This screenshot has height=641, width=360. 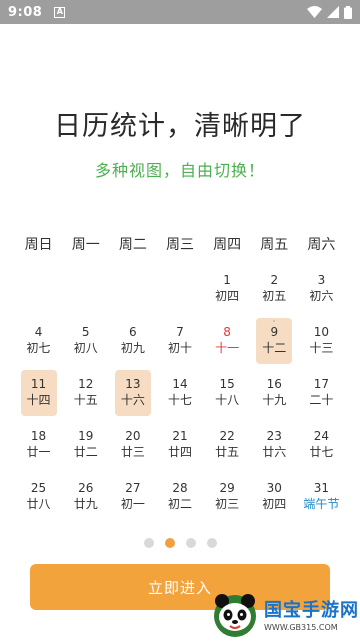 I want to click on day-content: 31 端午节, so click(x=321, y=497).